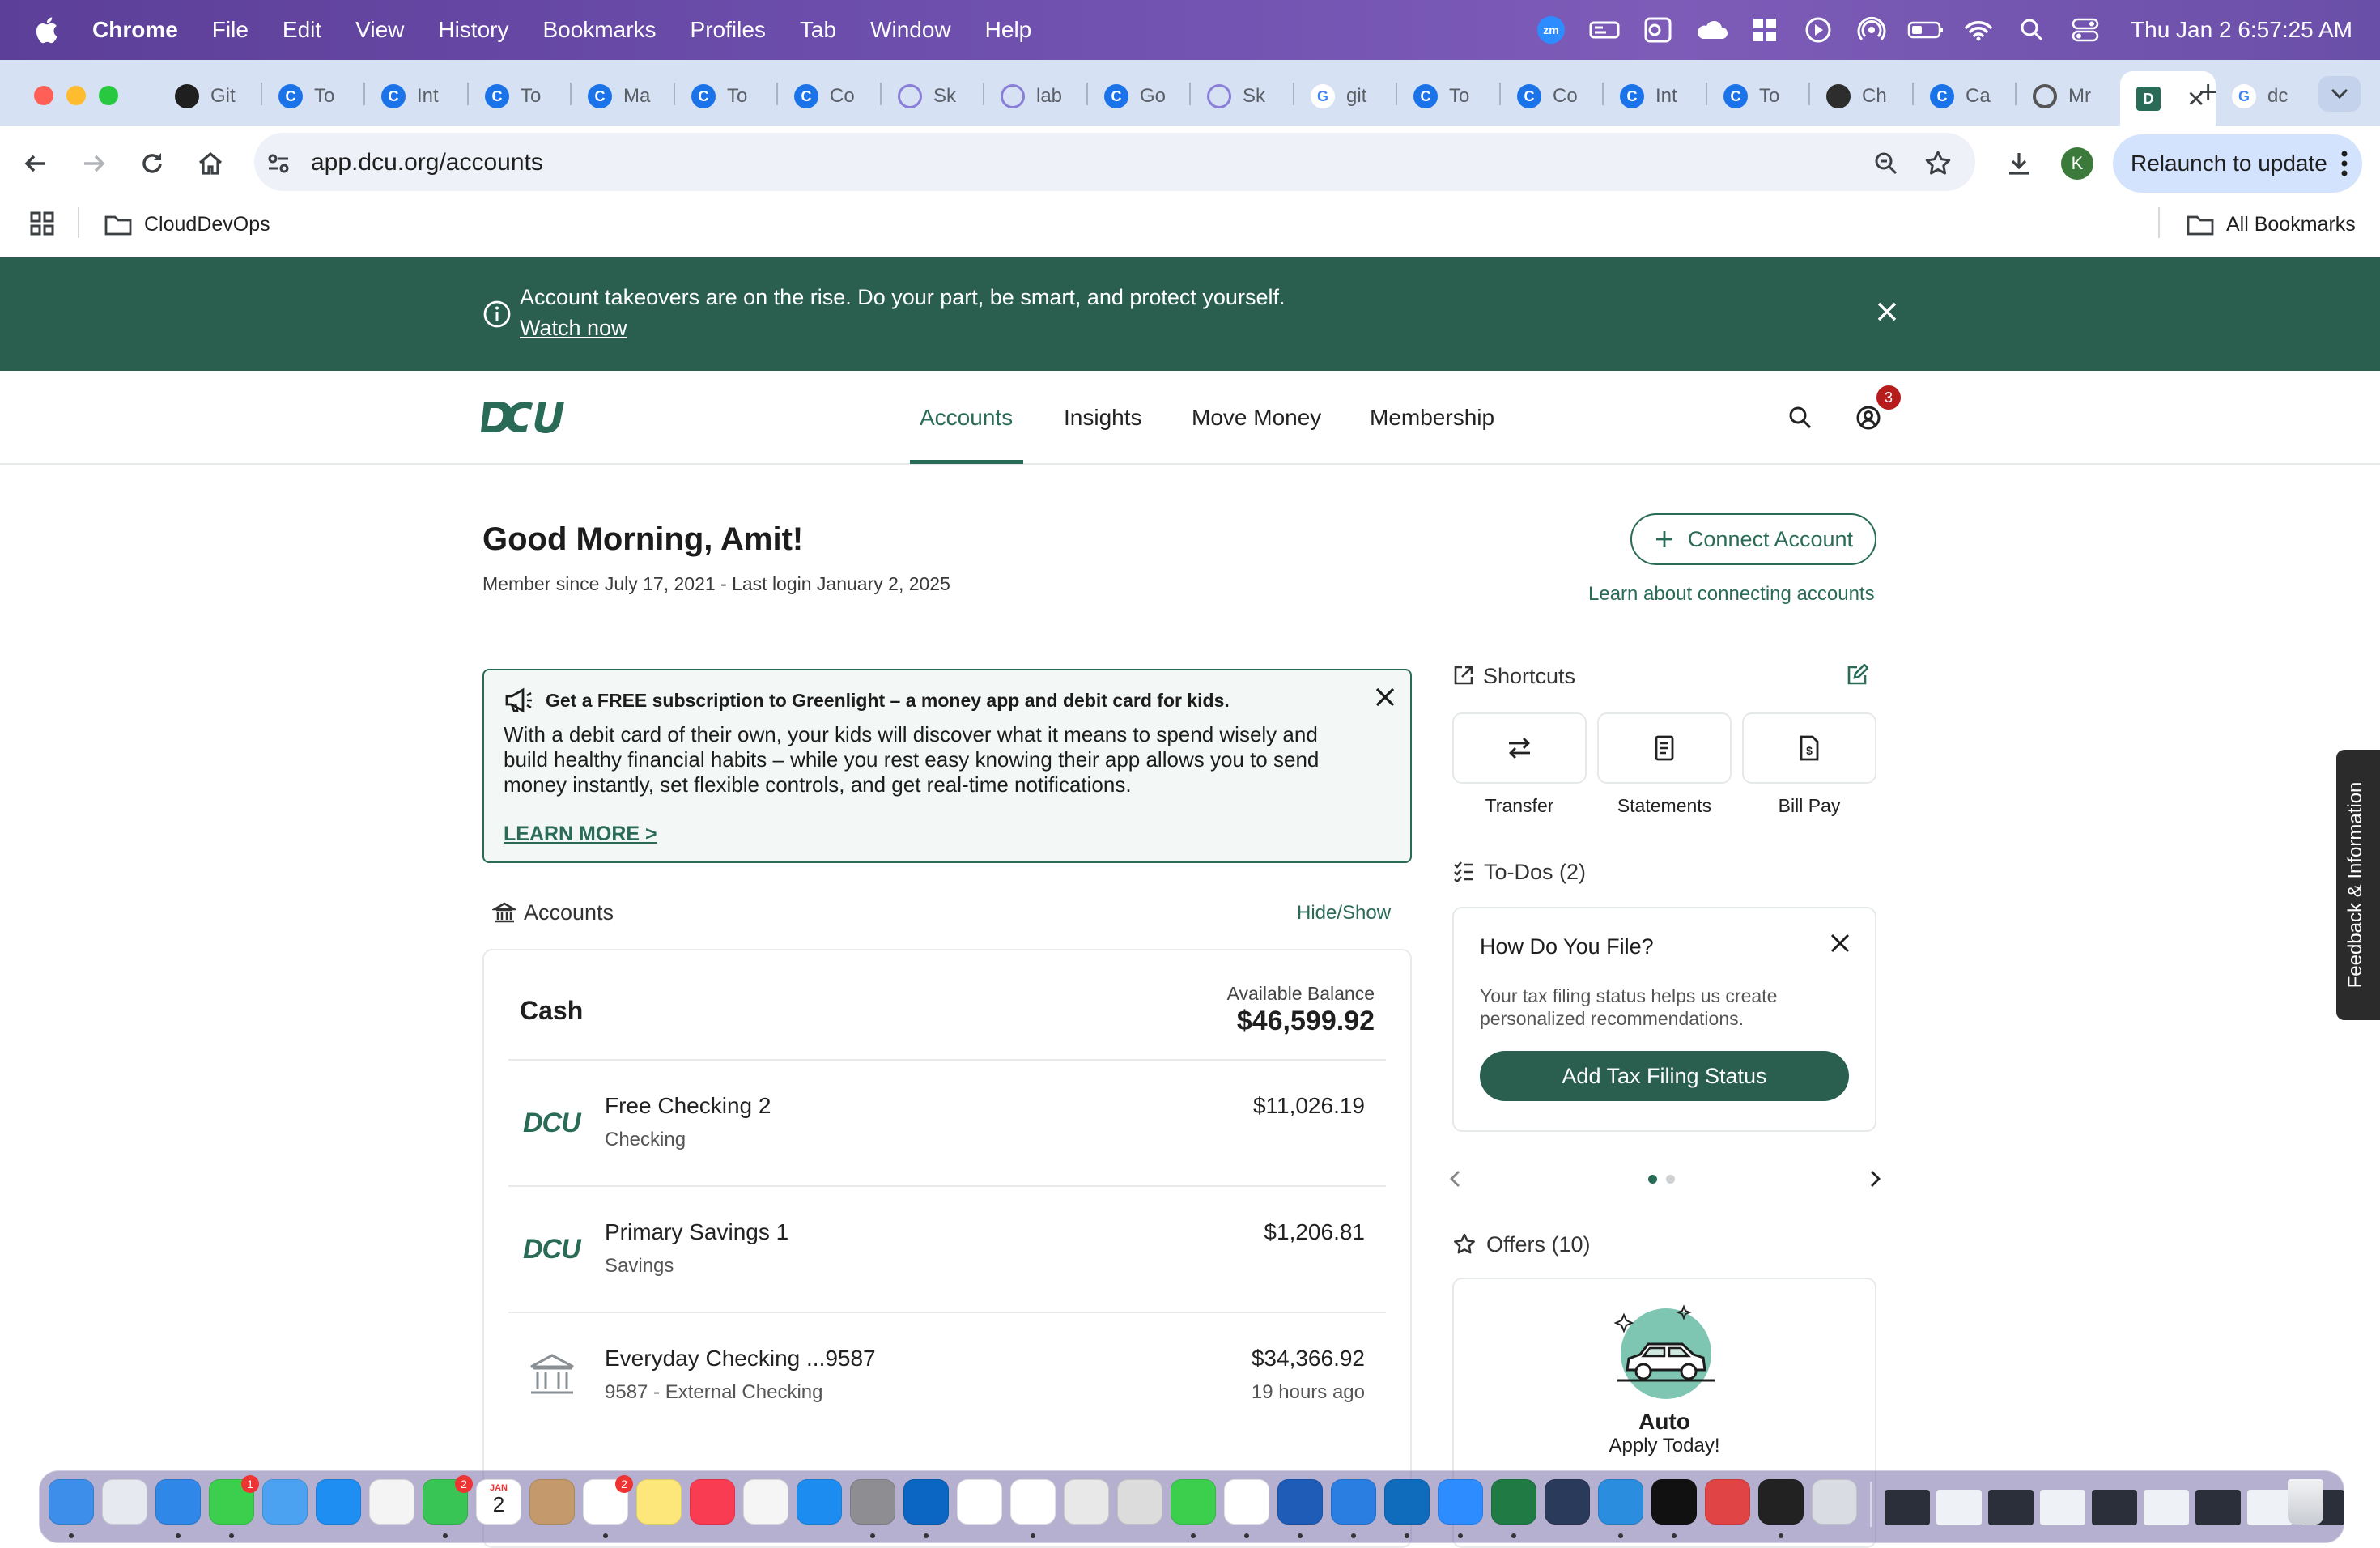 Image resolution: width=2380 pixels, height=1548 pixels. I want to click on close-alert-icon, so click(1887, 314).